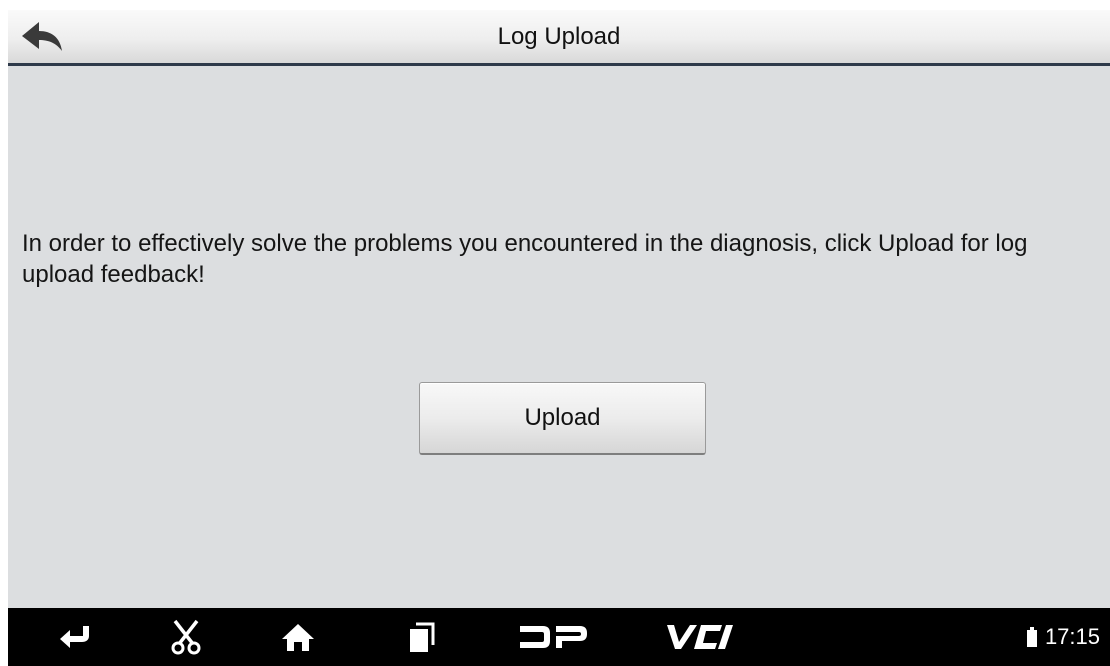 The image size is (1110, 666). I want to click on nav-vci-button, so click(700, 637).